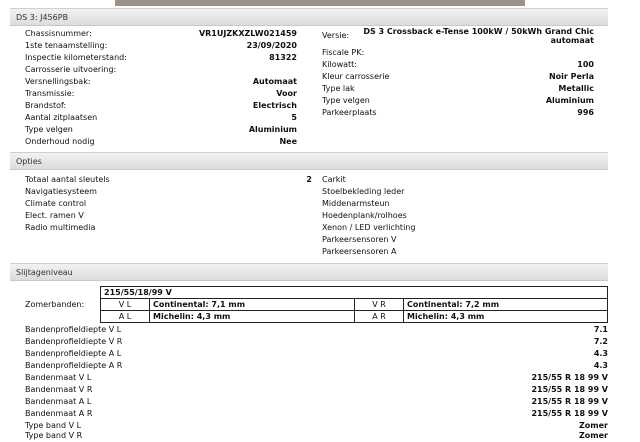  What do you see at coordinates (252, 304) in the screenshot?
I see `tyre-brand-vl: Continental: 7,1 mm` at bounding box center [252, 304].